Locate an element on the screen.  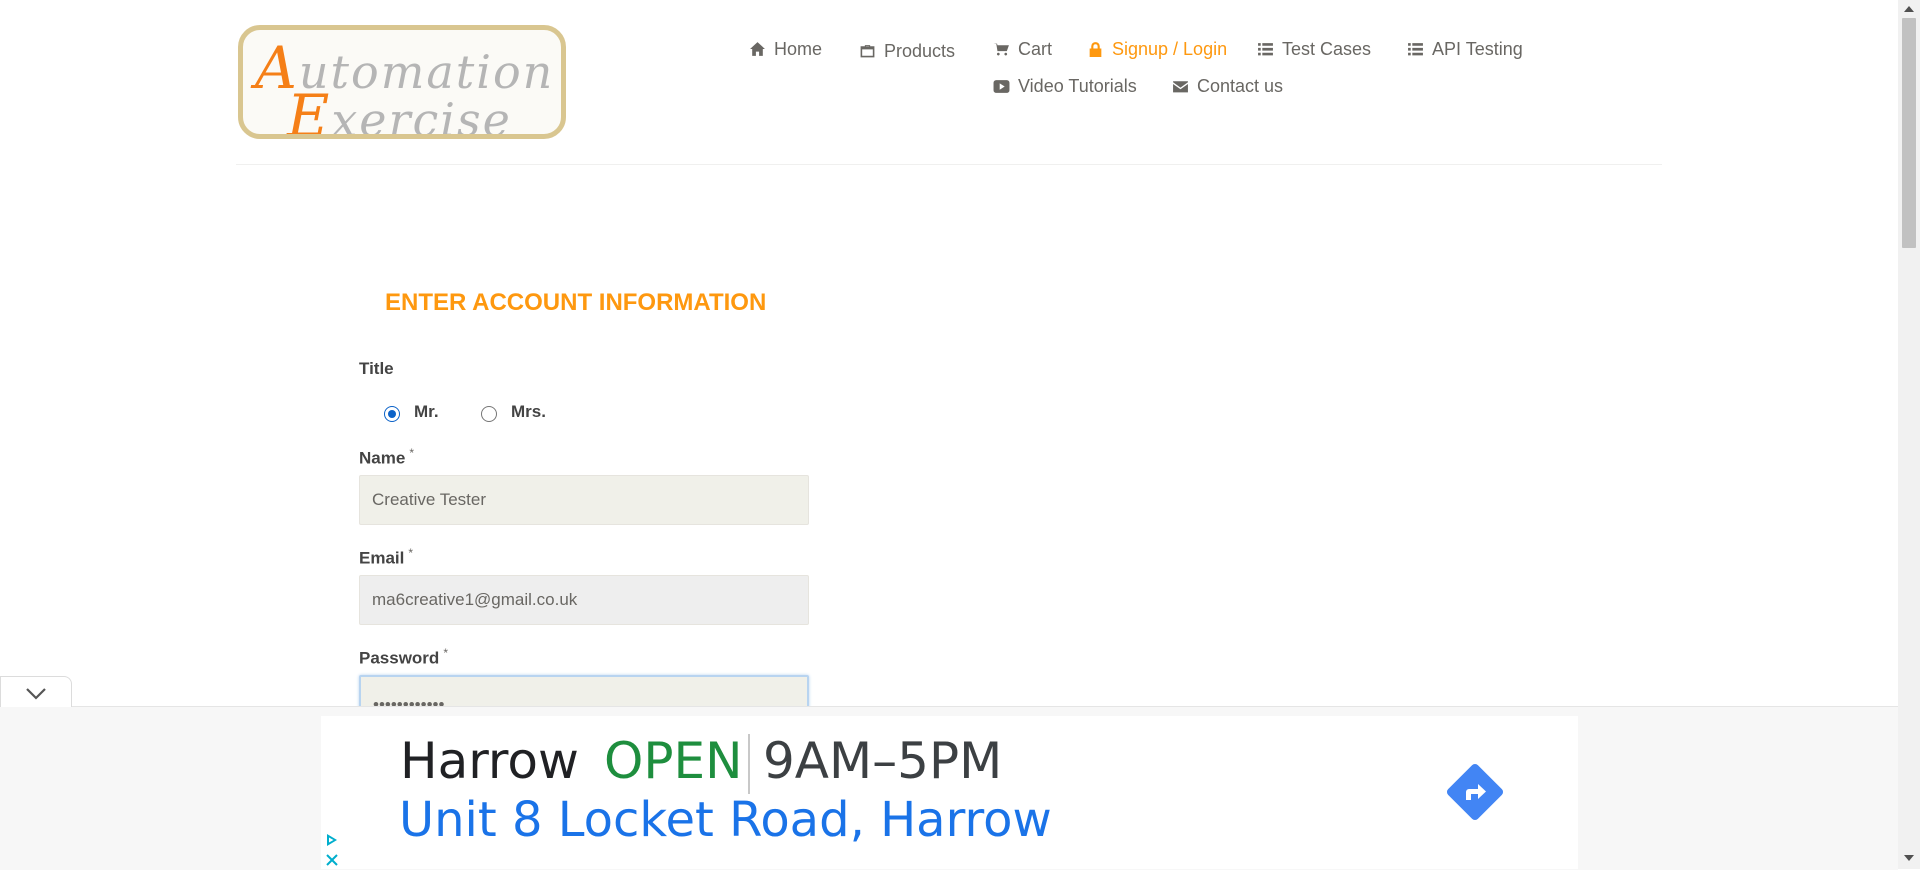
scroll-down-arrow-icon is located at coordinates (1909, 858).